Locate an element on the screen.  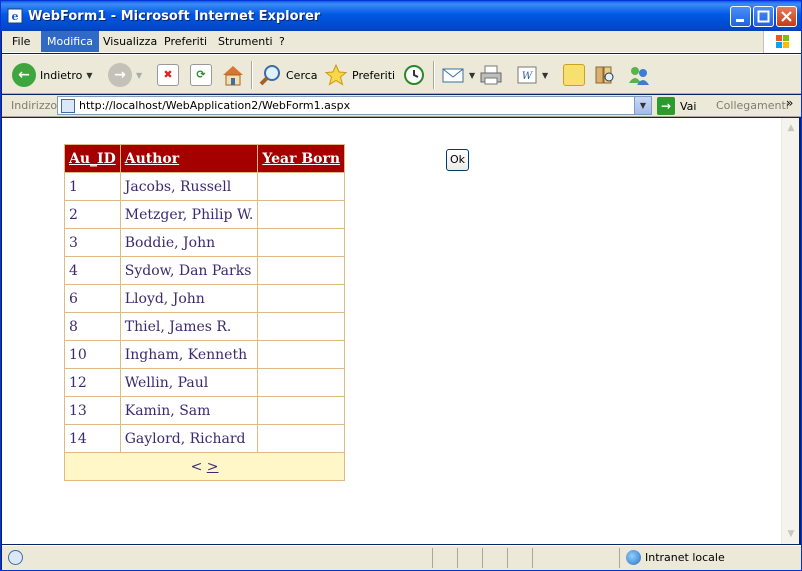
home-icon is located at coordinates (233, 76).